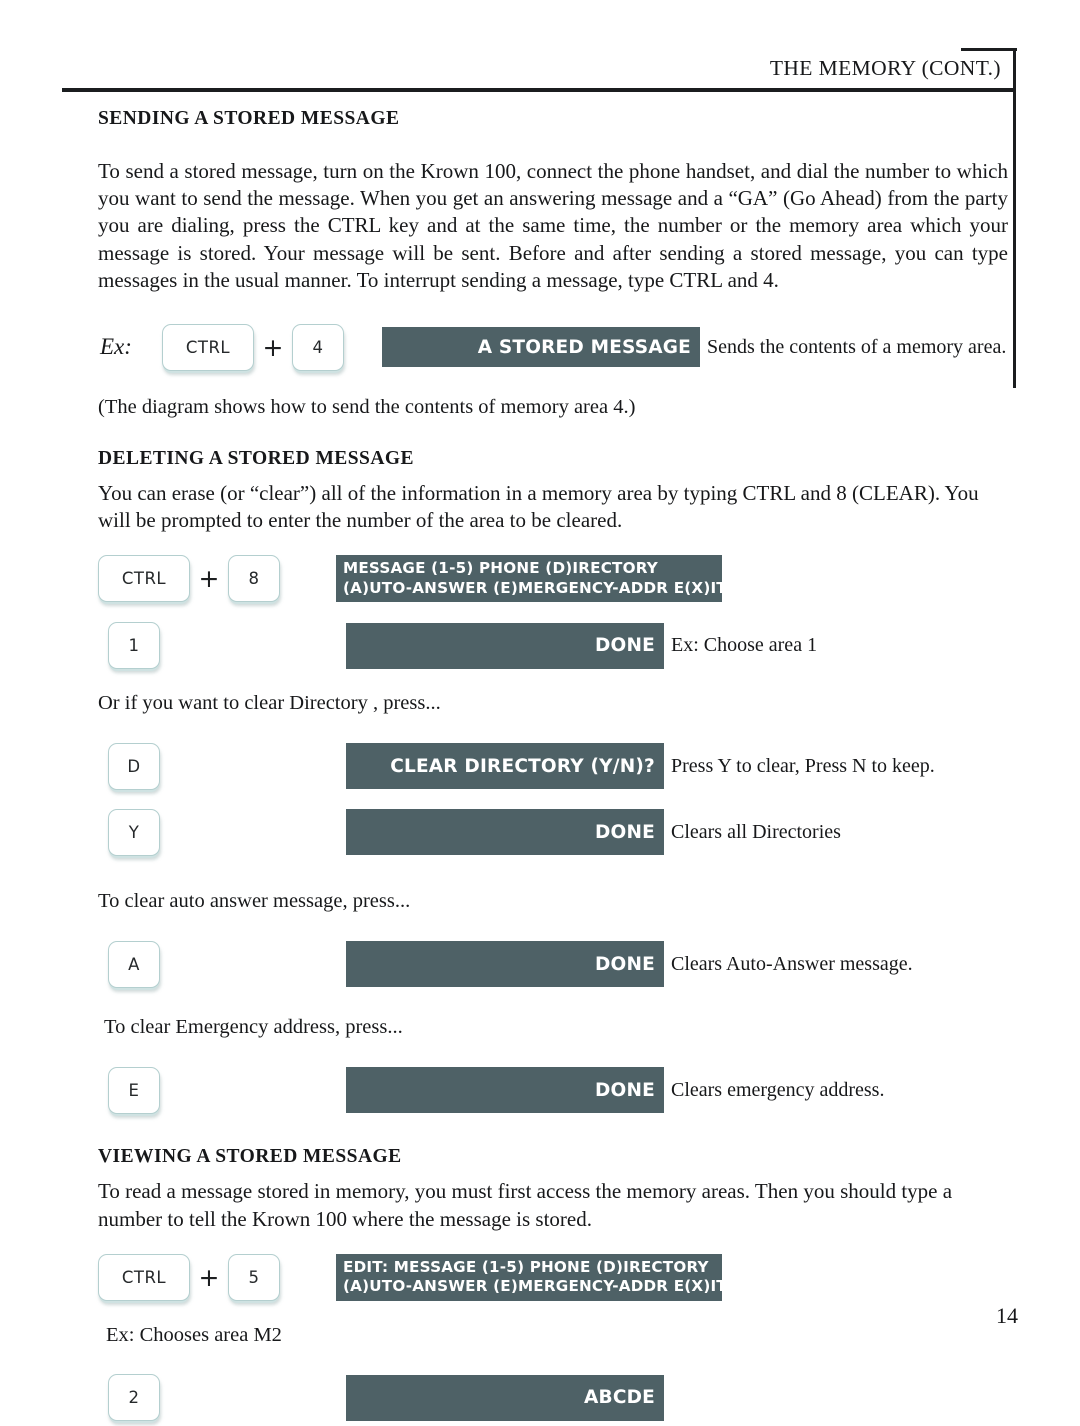 The width and height of the screenshot is (1080, 1426). I want to click on key-group-ctrl-8: CTRL + 8, so click(208, 579).